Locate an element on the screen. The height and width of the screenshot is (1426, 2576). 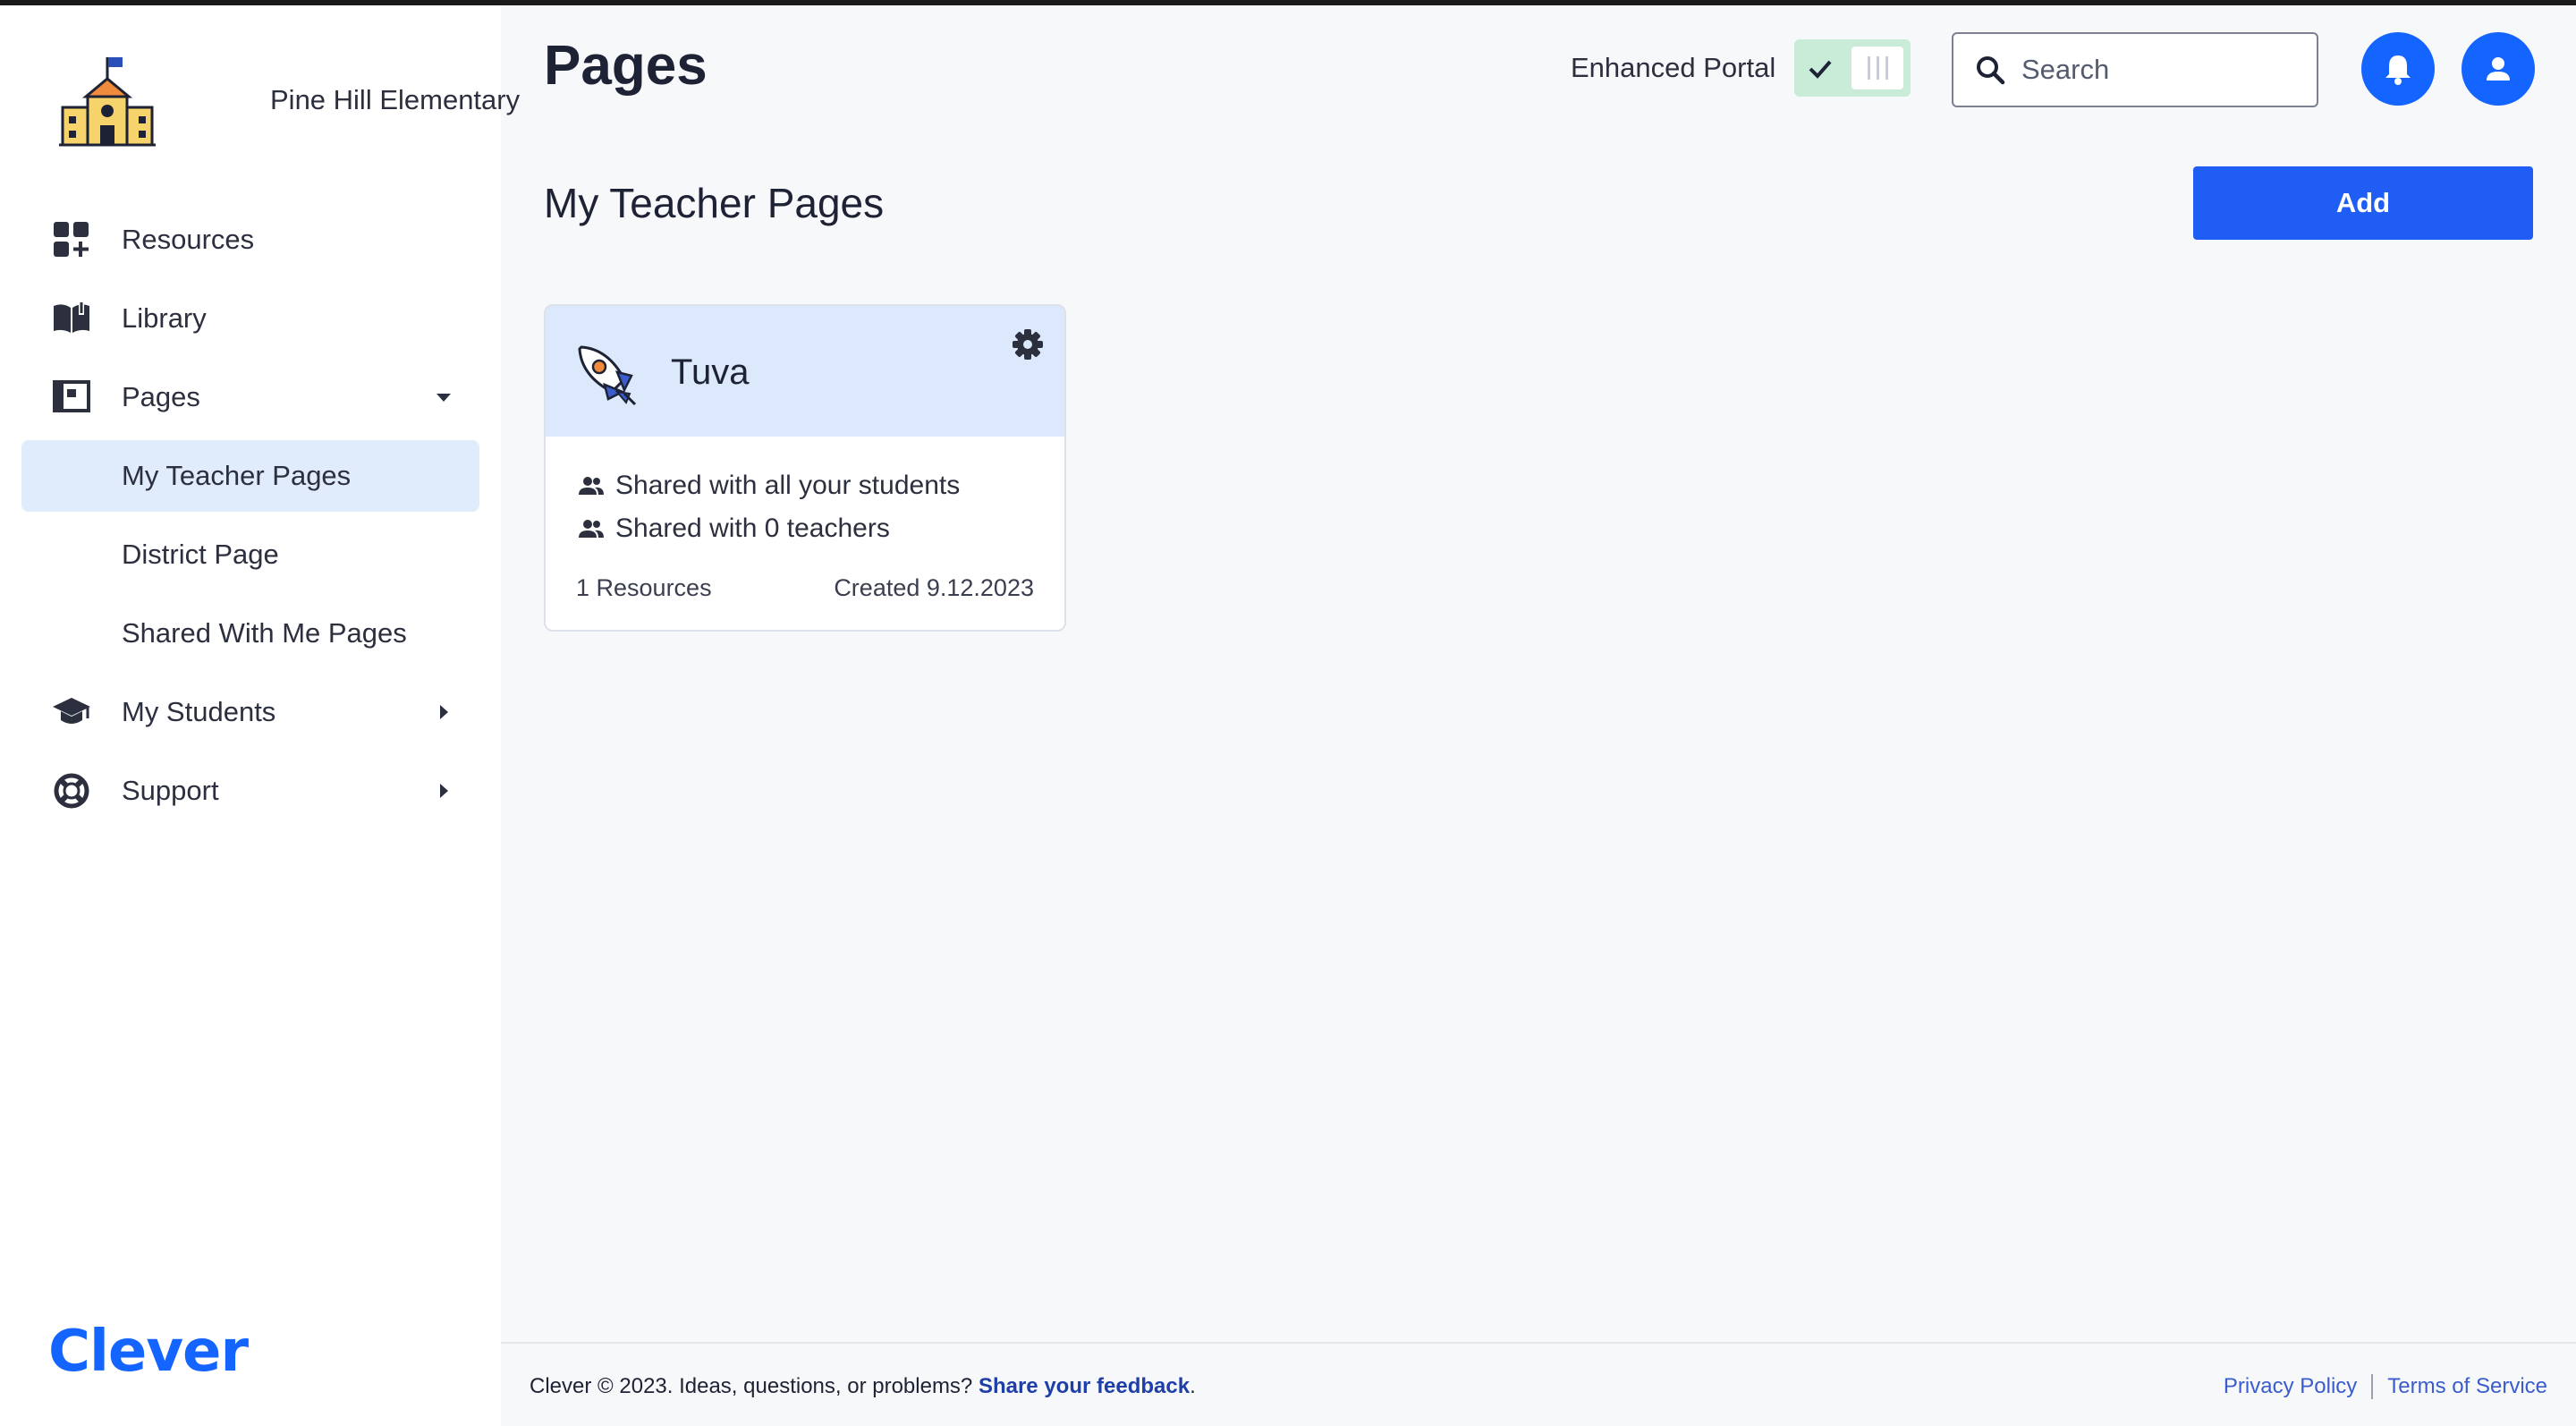
created-date: Created 9.12.2023 is located at coordinates (934, 588).